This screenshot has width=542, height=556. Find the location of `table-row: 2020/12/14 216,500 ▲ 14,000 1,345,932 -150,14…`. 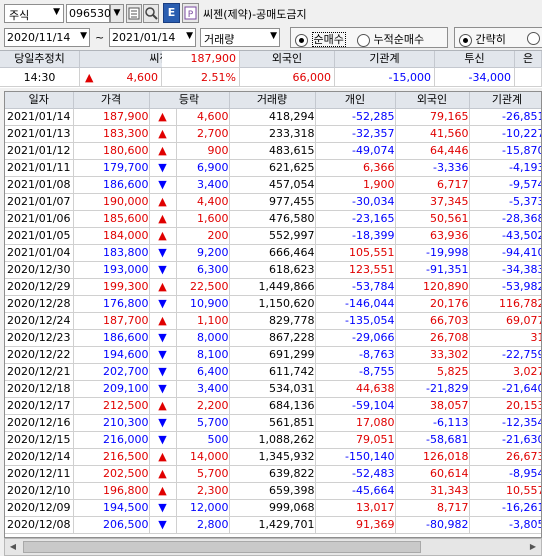

table-row: 2020/12/14 216,500 ▲ 14,000 1,345,932 -150,14… is located at coordinates (273, 457).